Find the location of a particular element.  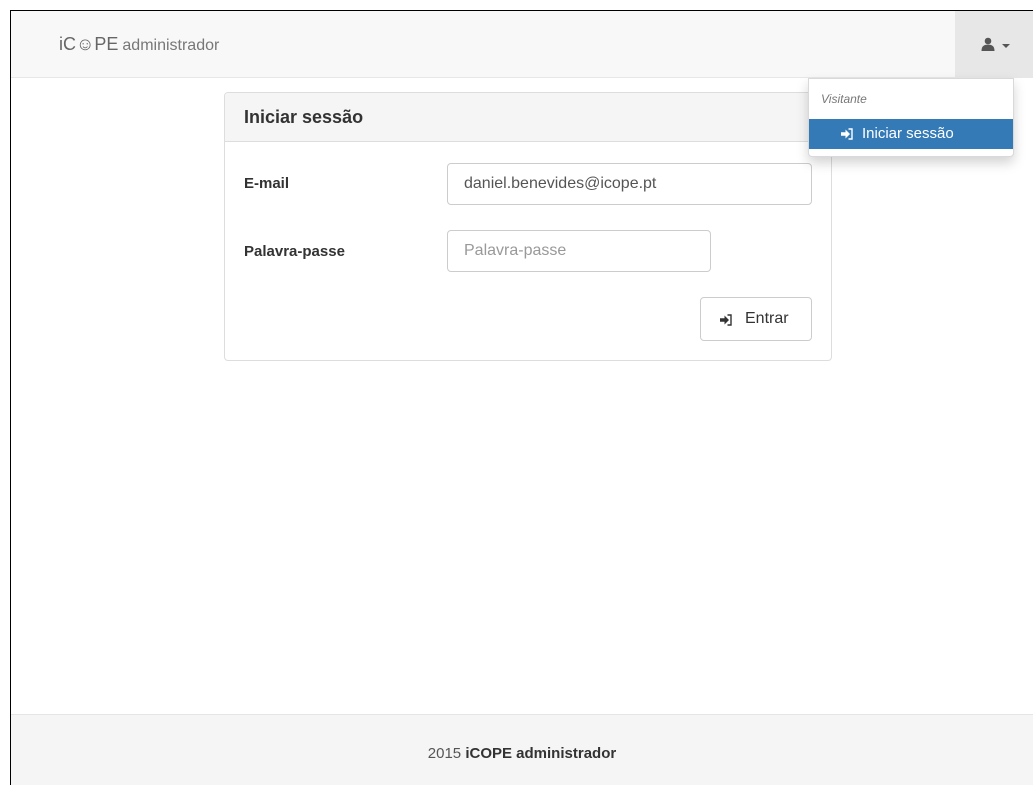

submit-button-label: Entrar is located at coordinates (767, 318).